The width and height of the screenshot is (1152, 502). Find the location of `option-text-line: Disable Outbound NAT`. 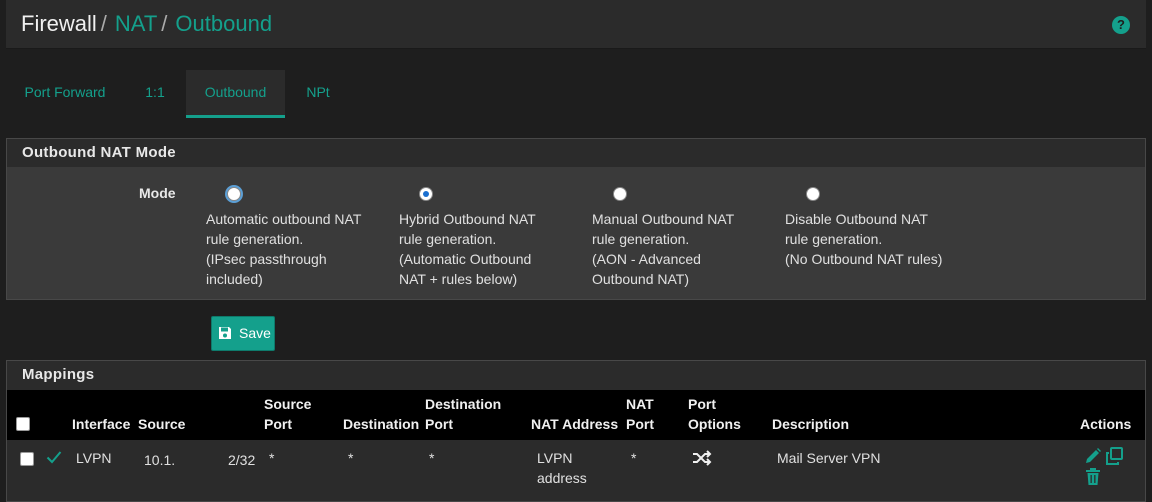

option-text-line: Disable Outbound NAT is located at coordinates (856, 219).